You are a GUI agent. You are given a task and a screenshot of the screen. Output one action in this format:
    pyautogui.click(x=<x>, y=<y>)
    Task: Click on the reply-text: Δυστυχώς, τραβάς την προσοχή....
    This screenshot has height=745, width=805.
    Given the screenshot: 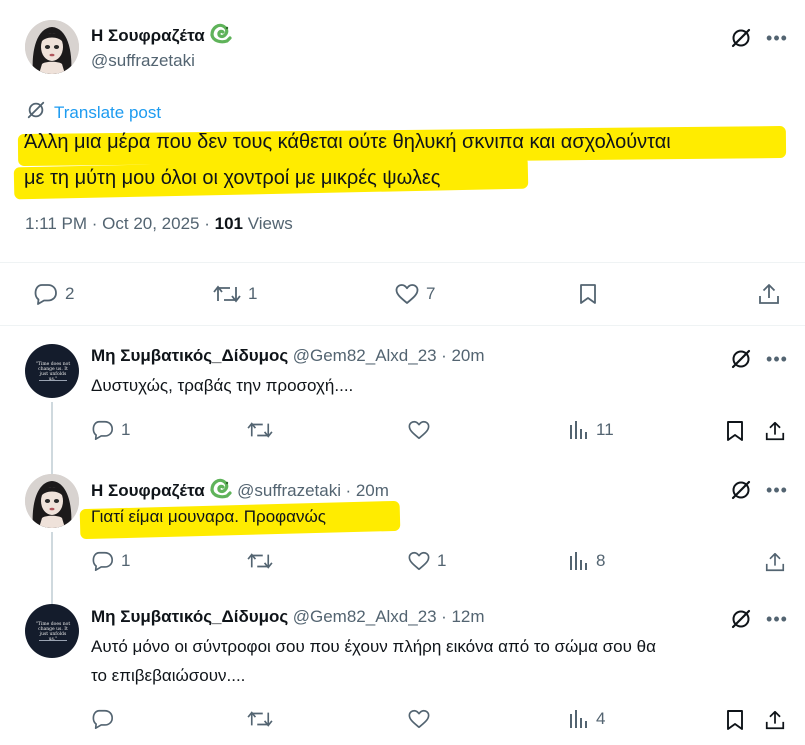 What is the action you would take?
    pyautogui.click(x=222, y=385)
    